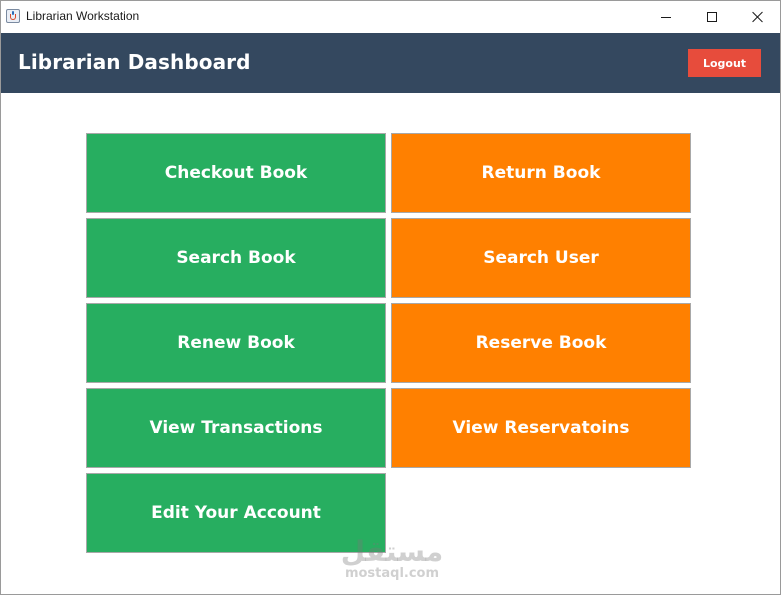  I want to click on renew-book-button: Renew Book, so click(236, 343).